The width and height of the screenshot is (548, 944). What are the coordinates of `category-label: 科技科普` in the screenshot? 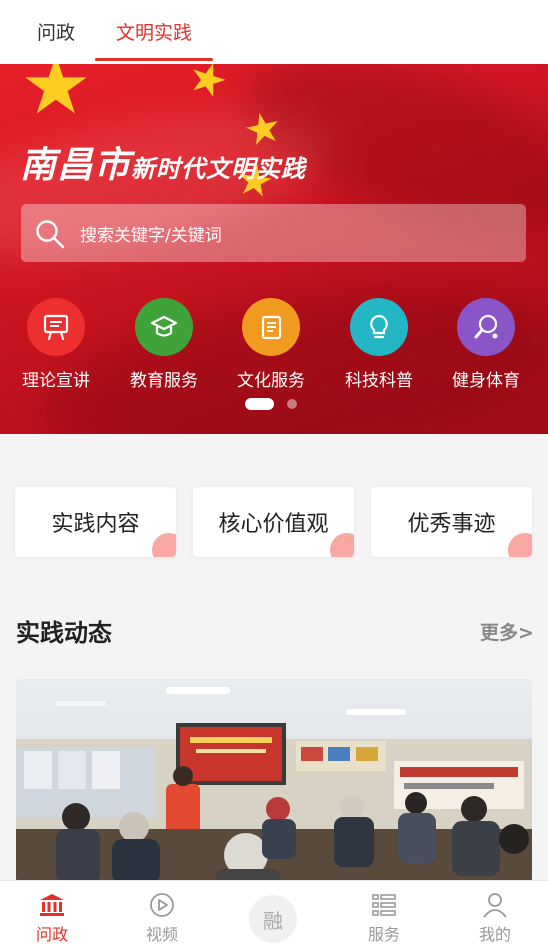 It's located at (379, 381).